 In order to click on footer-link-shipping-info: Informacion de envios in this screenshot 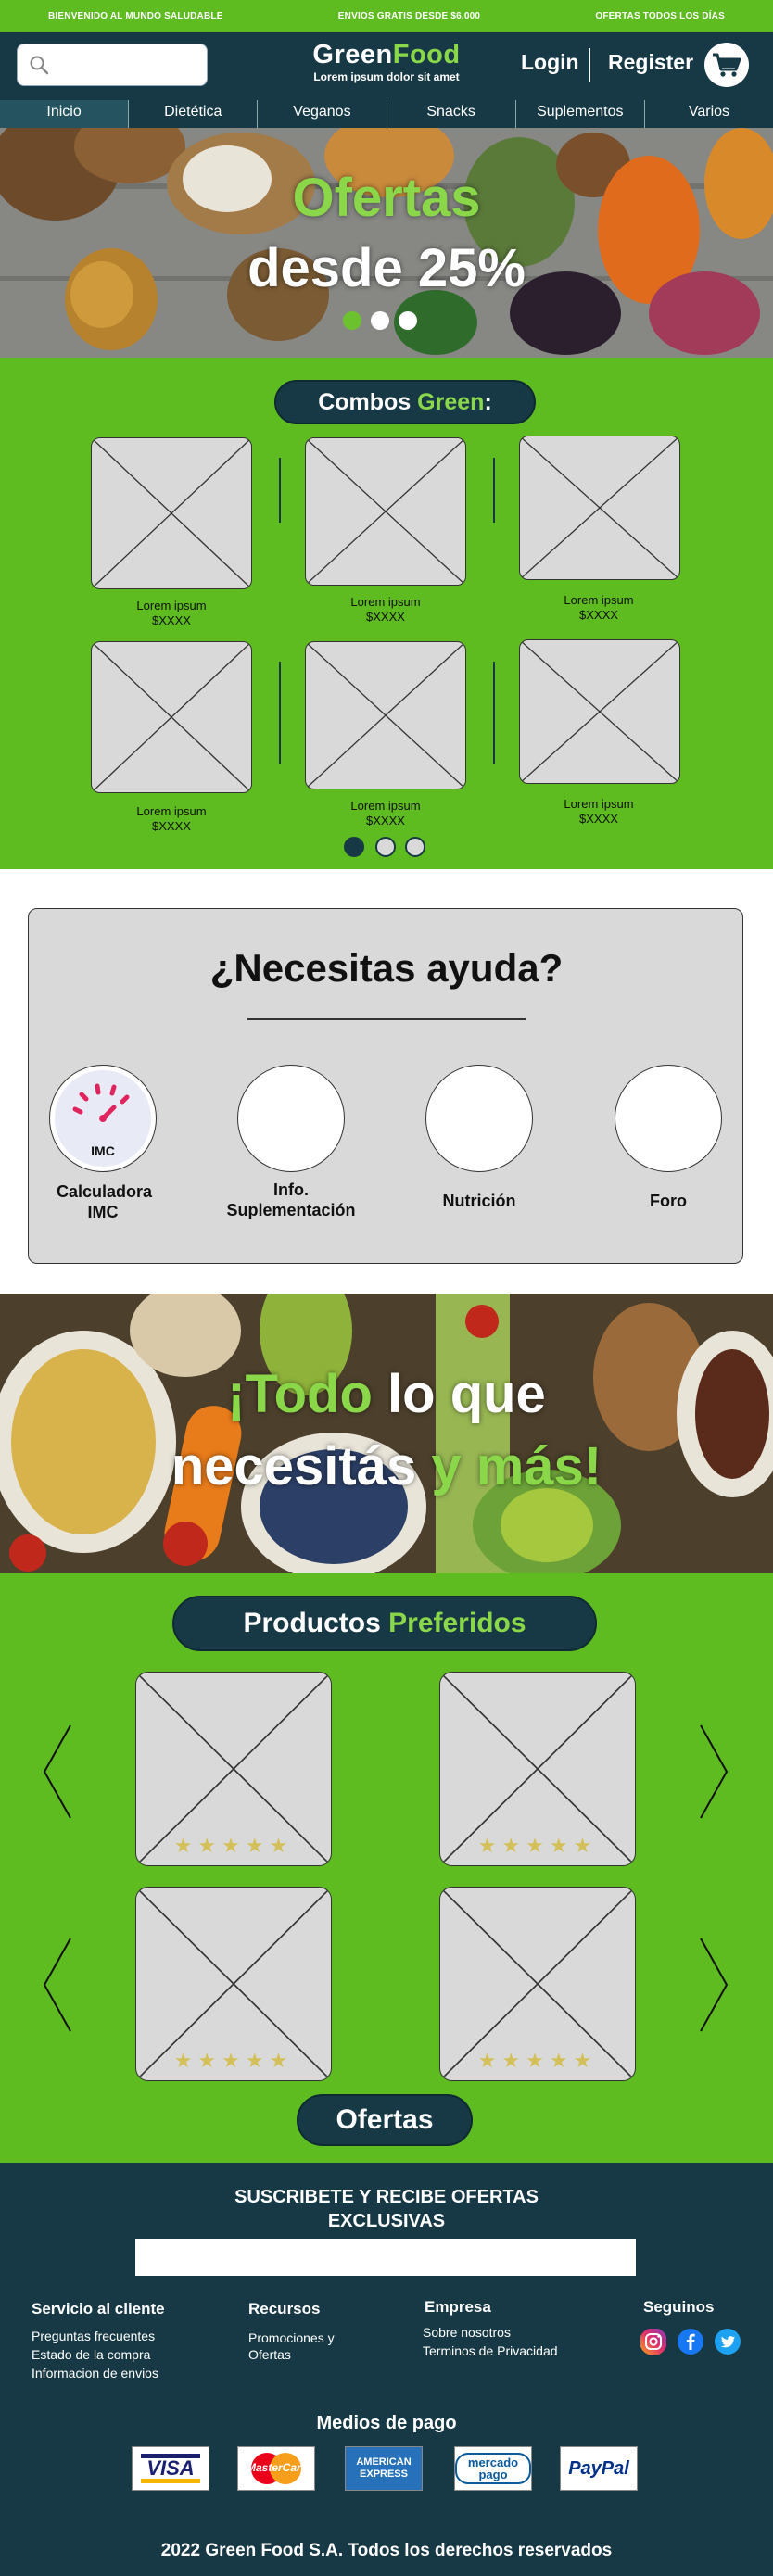, I will do `click(95, 2373)`.